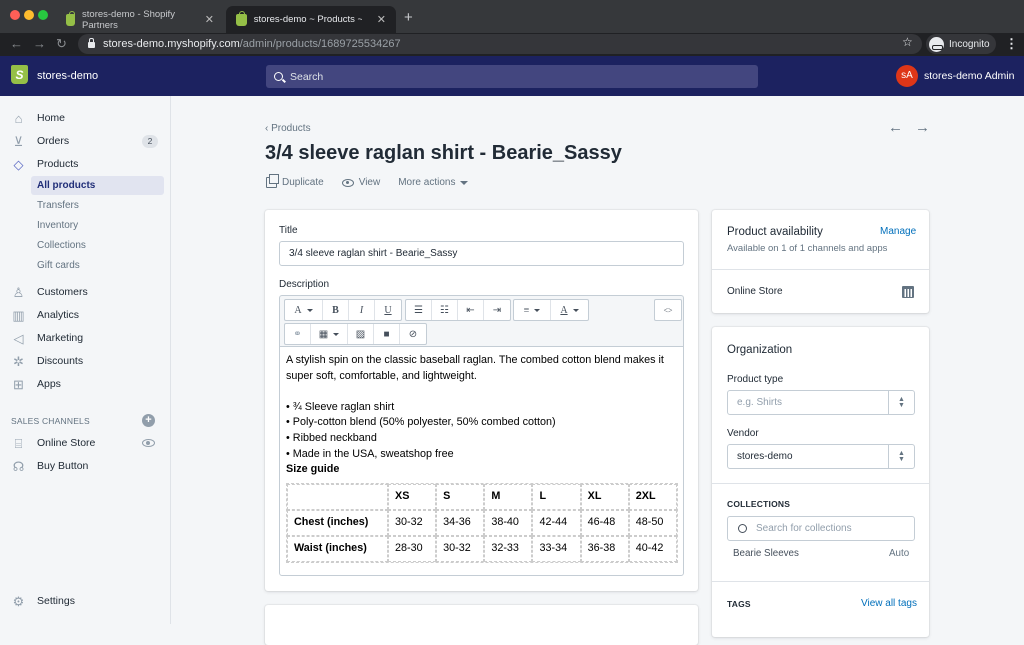 The width and height of the screenshot is (1024, 645). I want to click on browser-tab-active: stores-demo ~ Products ~ 3/4 sl ✕, so click(311, 19).